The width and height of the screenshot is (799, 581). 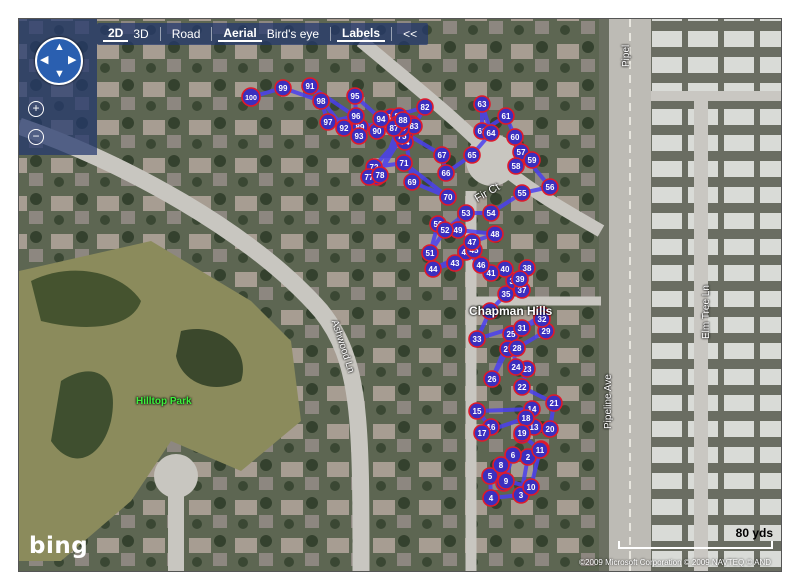 I want to click on waypoint-marker-43: 43, so click(x=455, y=263).